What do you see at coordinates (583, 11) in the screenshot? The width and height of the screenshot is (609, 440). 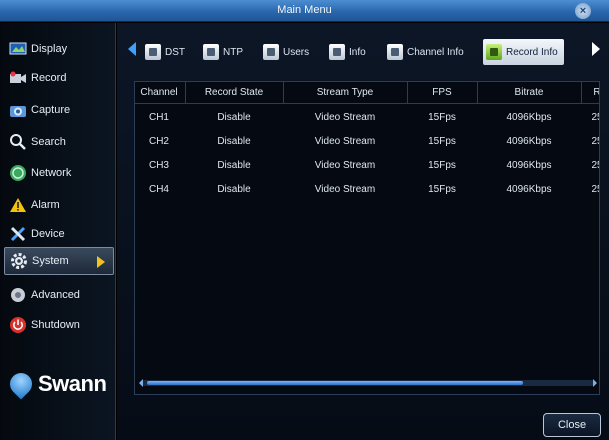 I see `close-icon: ×` at bounding box center [583, 11].